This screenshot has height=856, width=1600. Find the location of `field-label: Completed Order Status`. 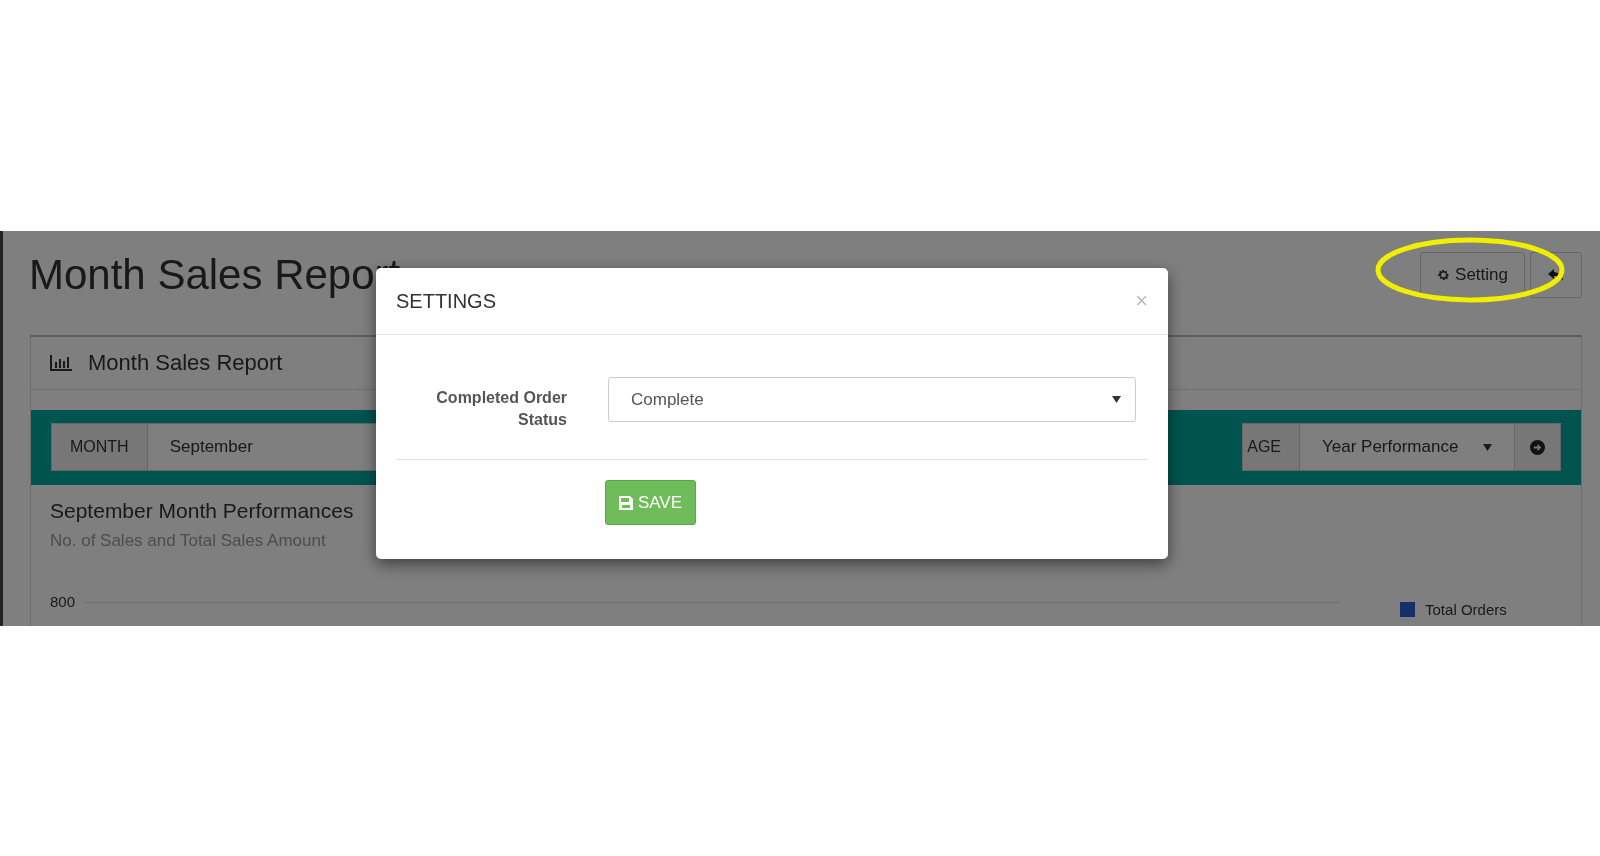

field-label: Completed Order Status is located at coordinates (501, 409).